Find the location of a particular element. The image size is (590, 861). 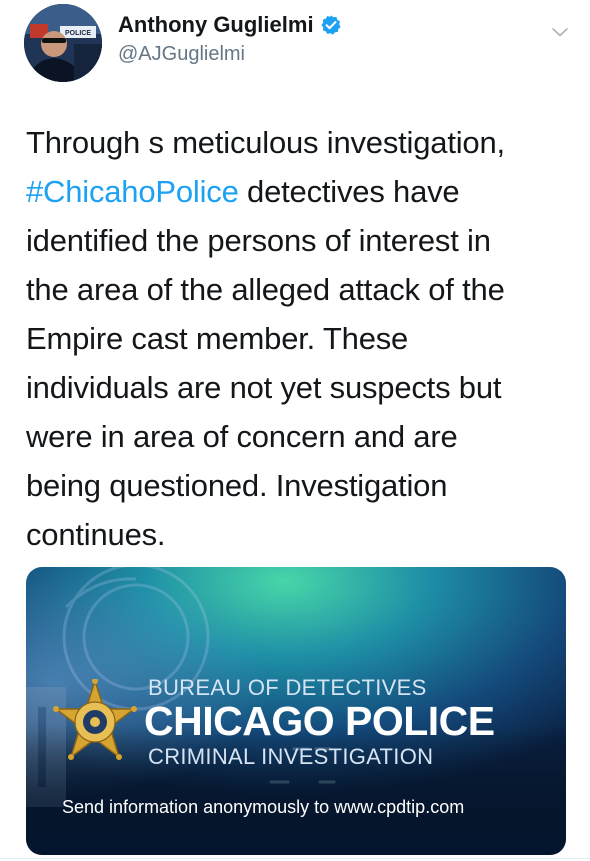

tweet-text-line: Empire cast member. These is located at coordinates (296, 338).